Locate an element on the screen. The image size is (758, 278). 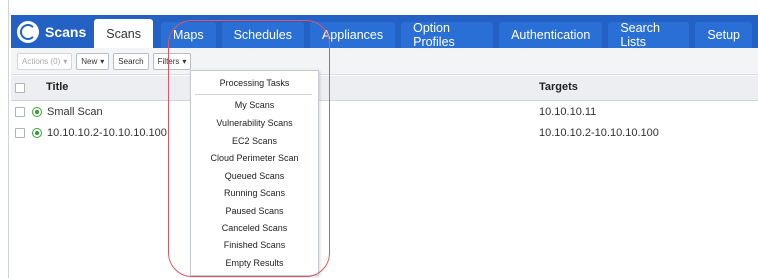
menu-item-ec2-scans: EC2 Scans is located at coordinates (254, 141).